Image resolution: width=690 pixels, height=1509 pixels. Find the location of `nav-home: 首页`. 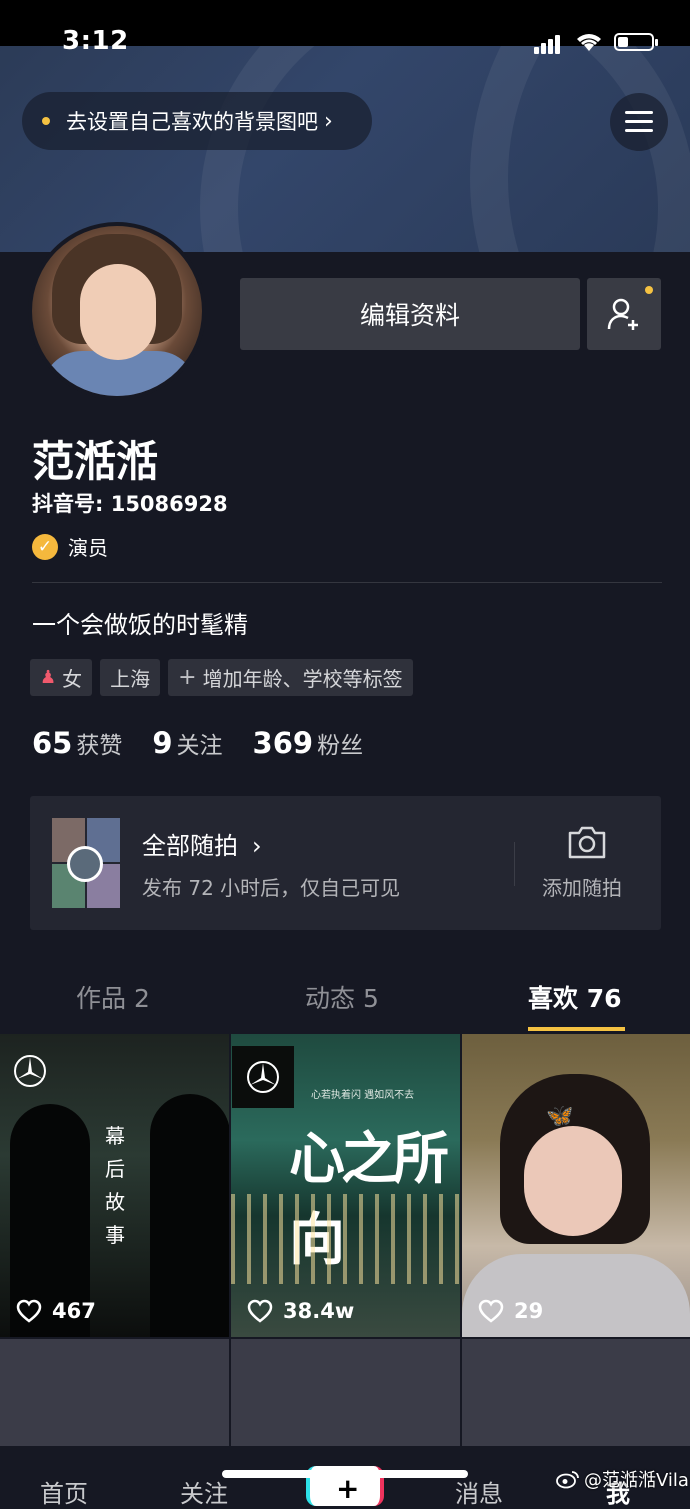

nav-home: 首页 is located at coordinates (64, 1491).